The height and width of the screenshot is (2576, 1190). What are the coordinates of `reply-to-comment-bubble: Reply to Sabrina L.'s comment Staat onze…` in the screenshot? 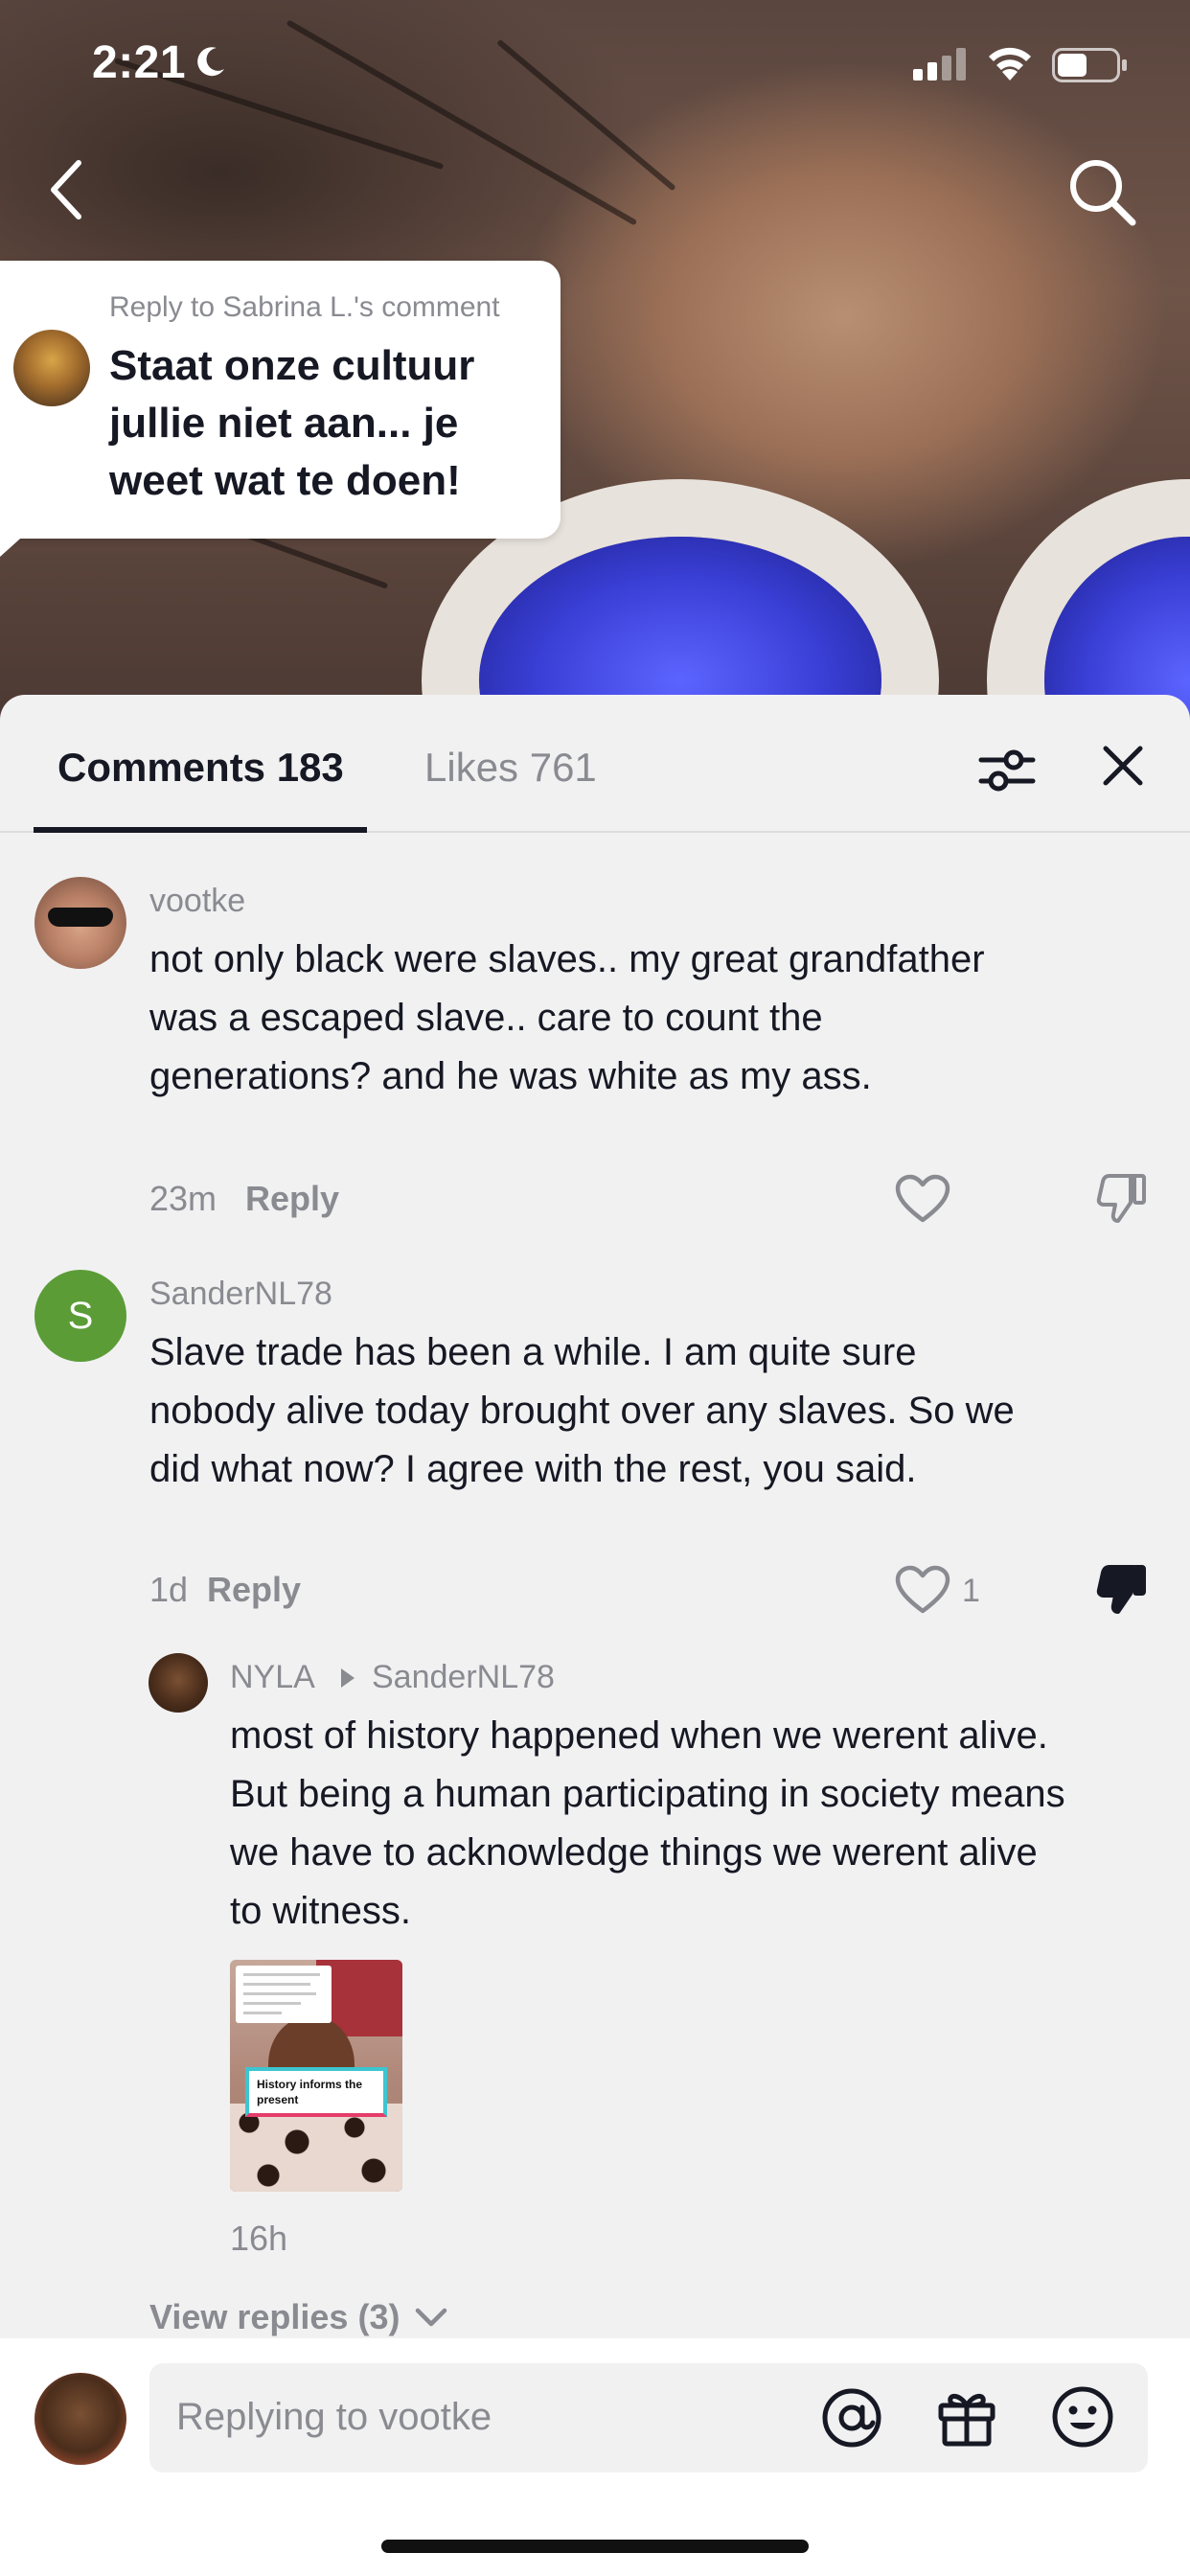 It's located at (280, 400).